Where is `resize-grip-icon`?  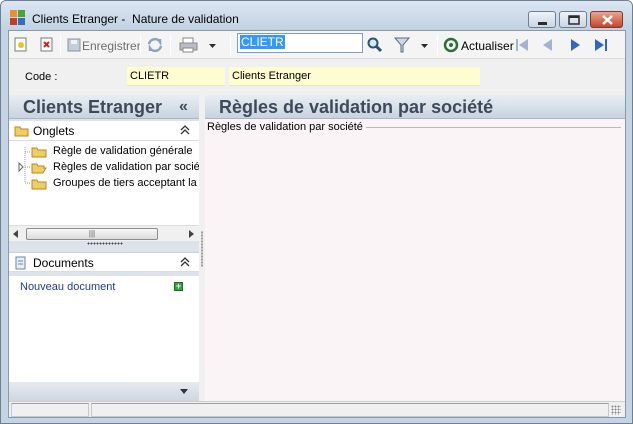
resize-grip-icon is located at coordinates (616, 410).